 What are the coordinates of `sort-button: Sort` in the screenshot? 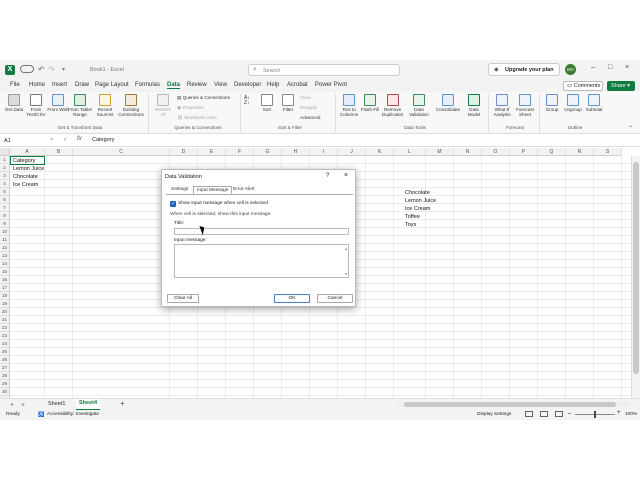 It's located at (267, 102).